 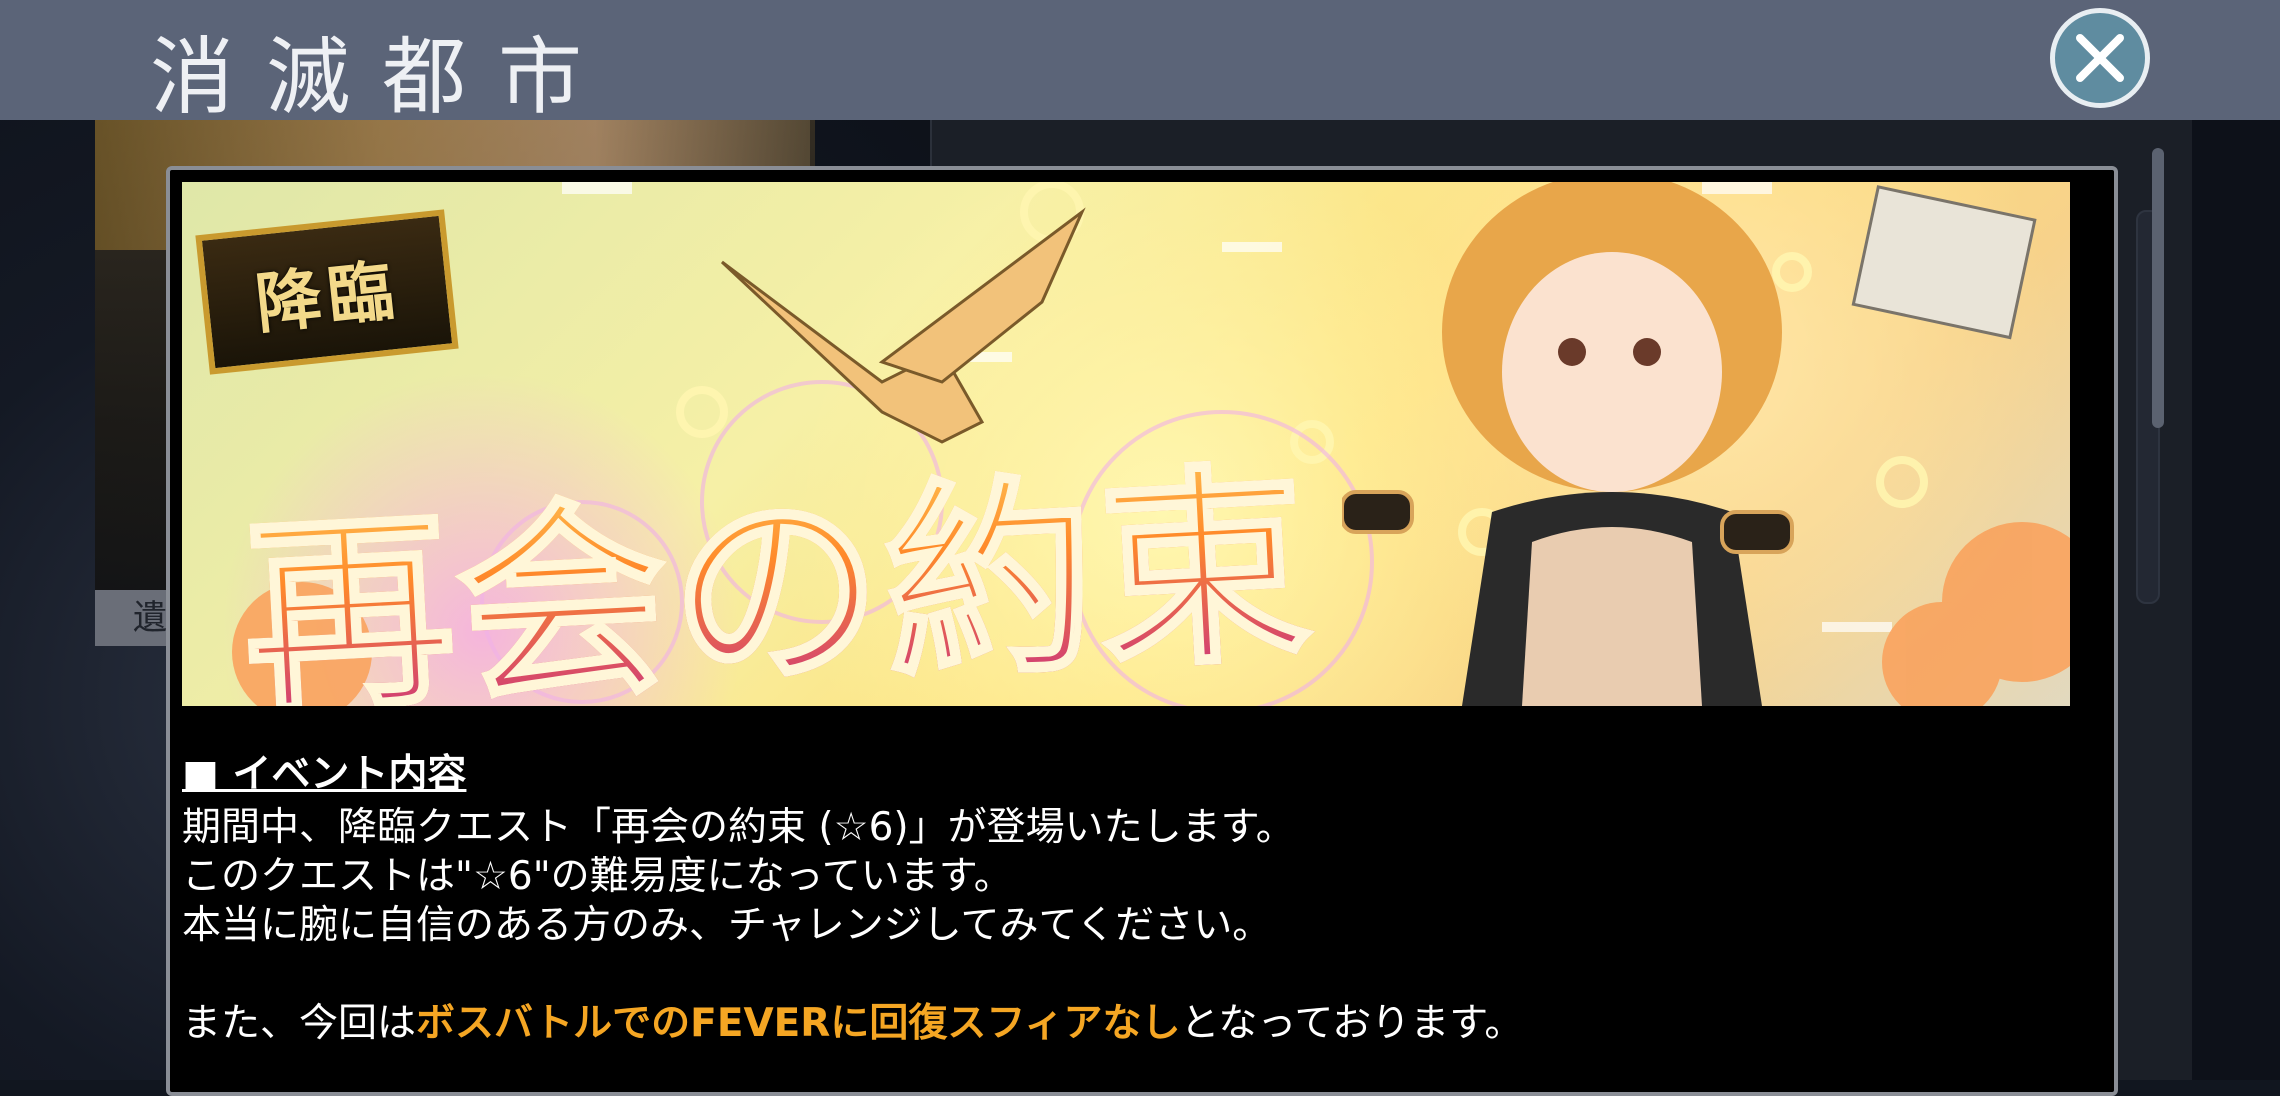 What do you see at coordinates (727, 925) in the screenshot?
I see `description-line: 本当に腕に自信のある方のみ、チャレンジしてみてください。` at bounding box center [727, 925].